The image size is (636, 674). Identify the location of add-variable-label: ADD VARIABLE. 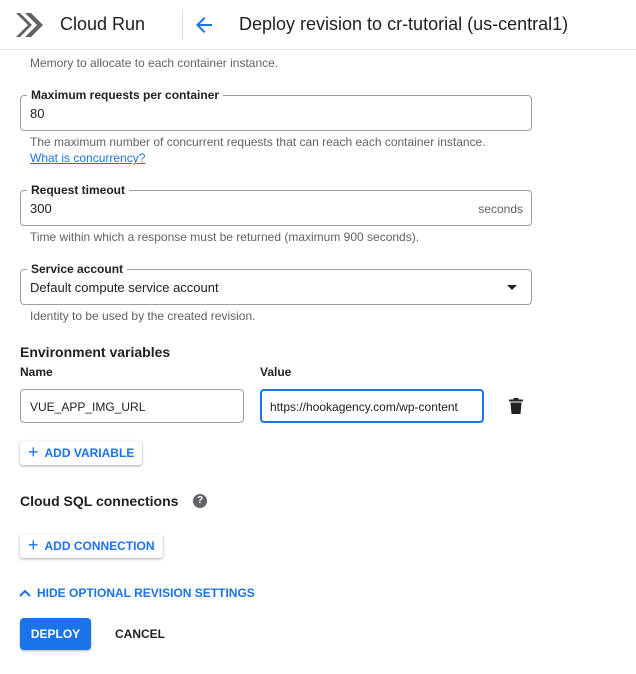
(89, 453).